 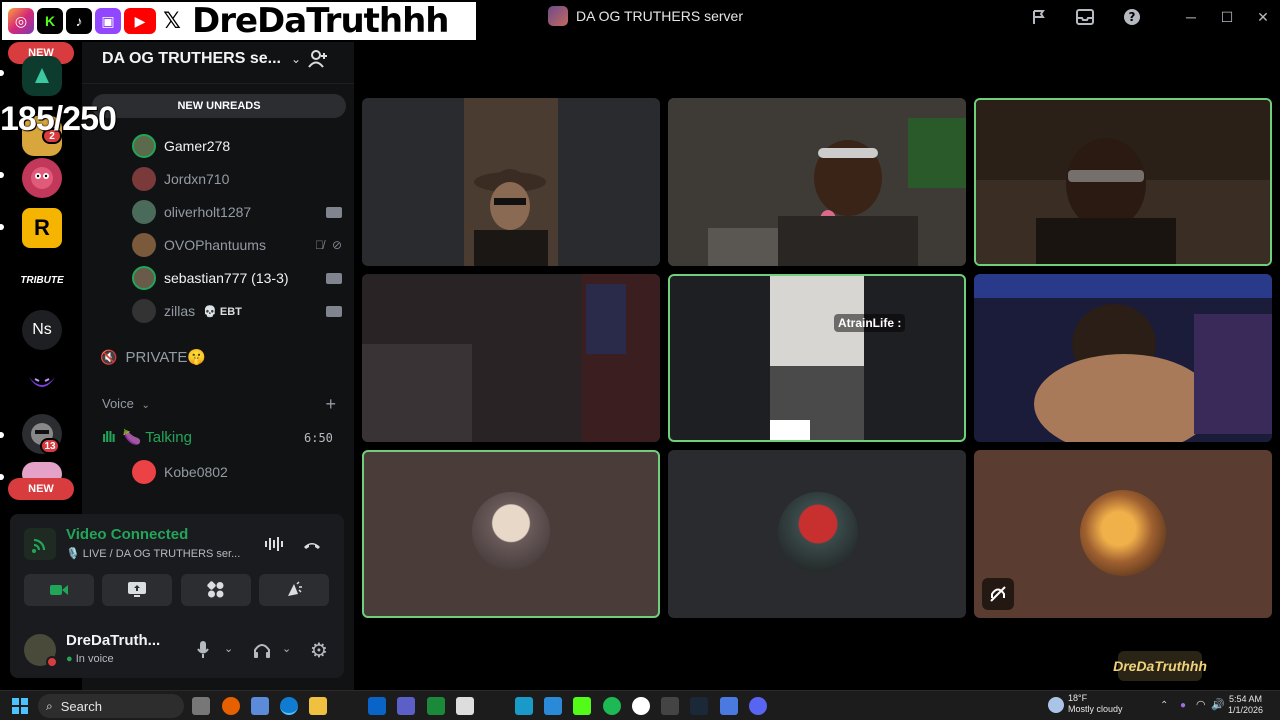 I want to click on weather-desc: Mostly cloudy, so click(x=1095, y=709).